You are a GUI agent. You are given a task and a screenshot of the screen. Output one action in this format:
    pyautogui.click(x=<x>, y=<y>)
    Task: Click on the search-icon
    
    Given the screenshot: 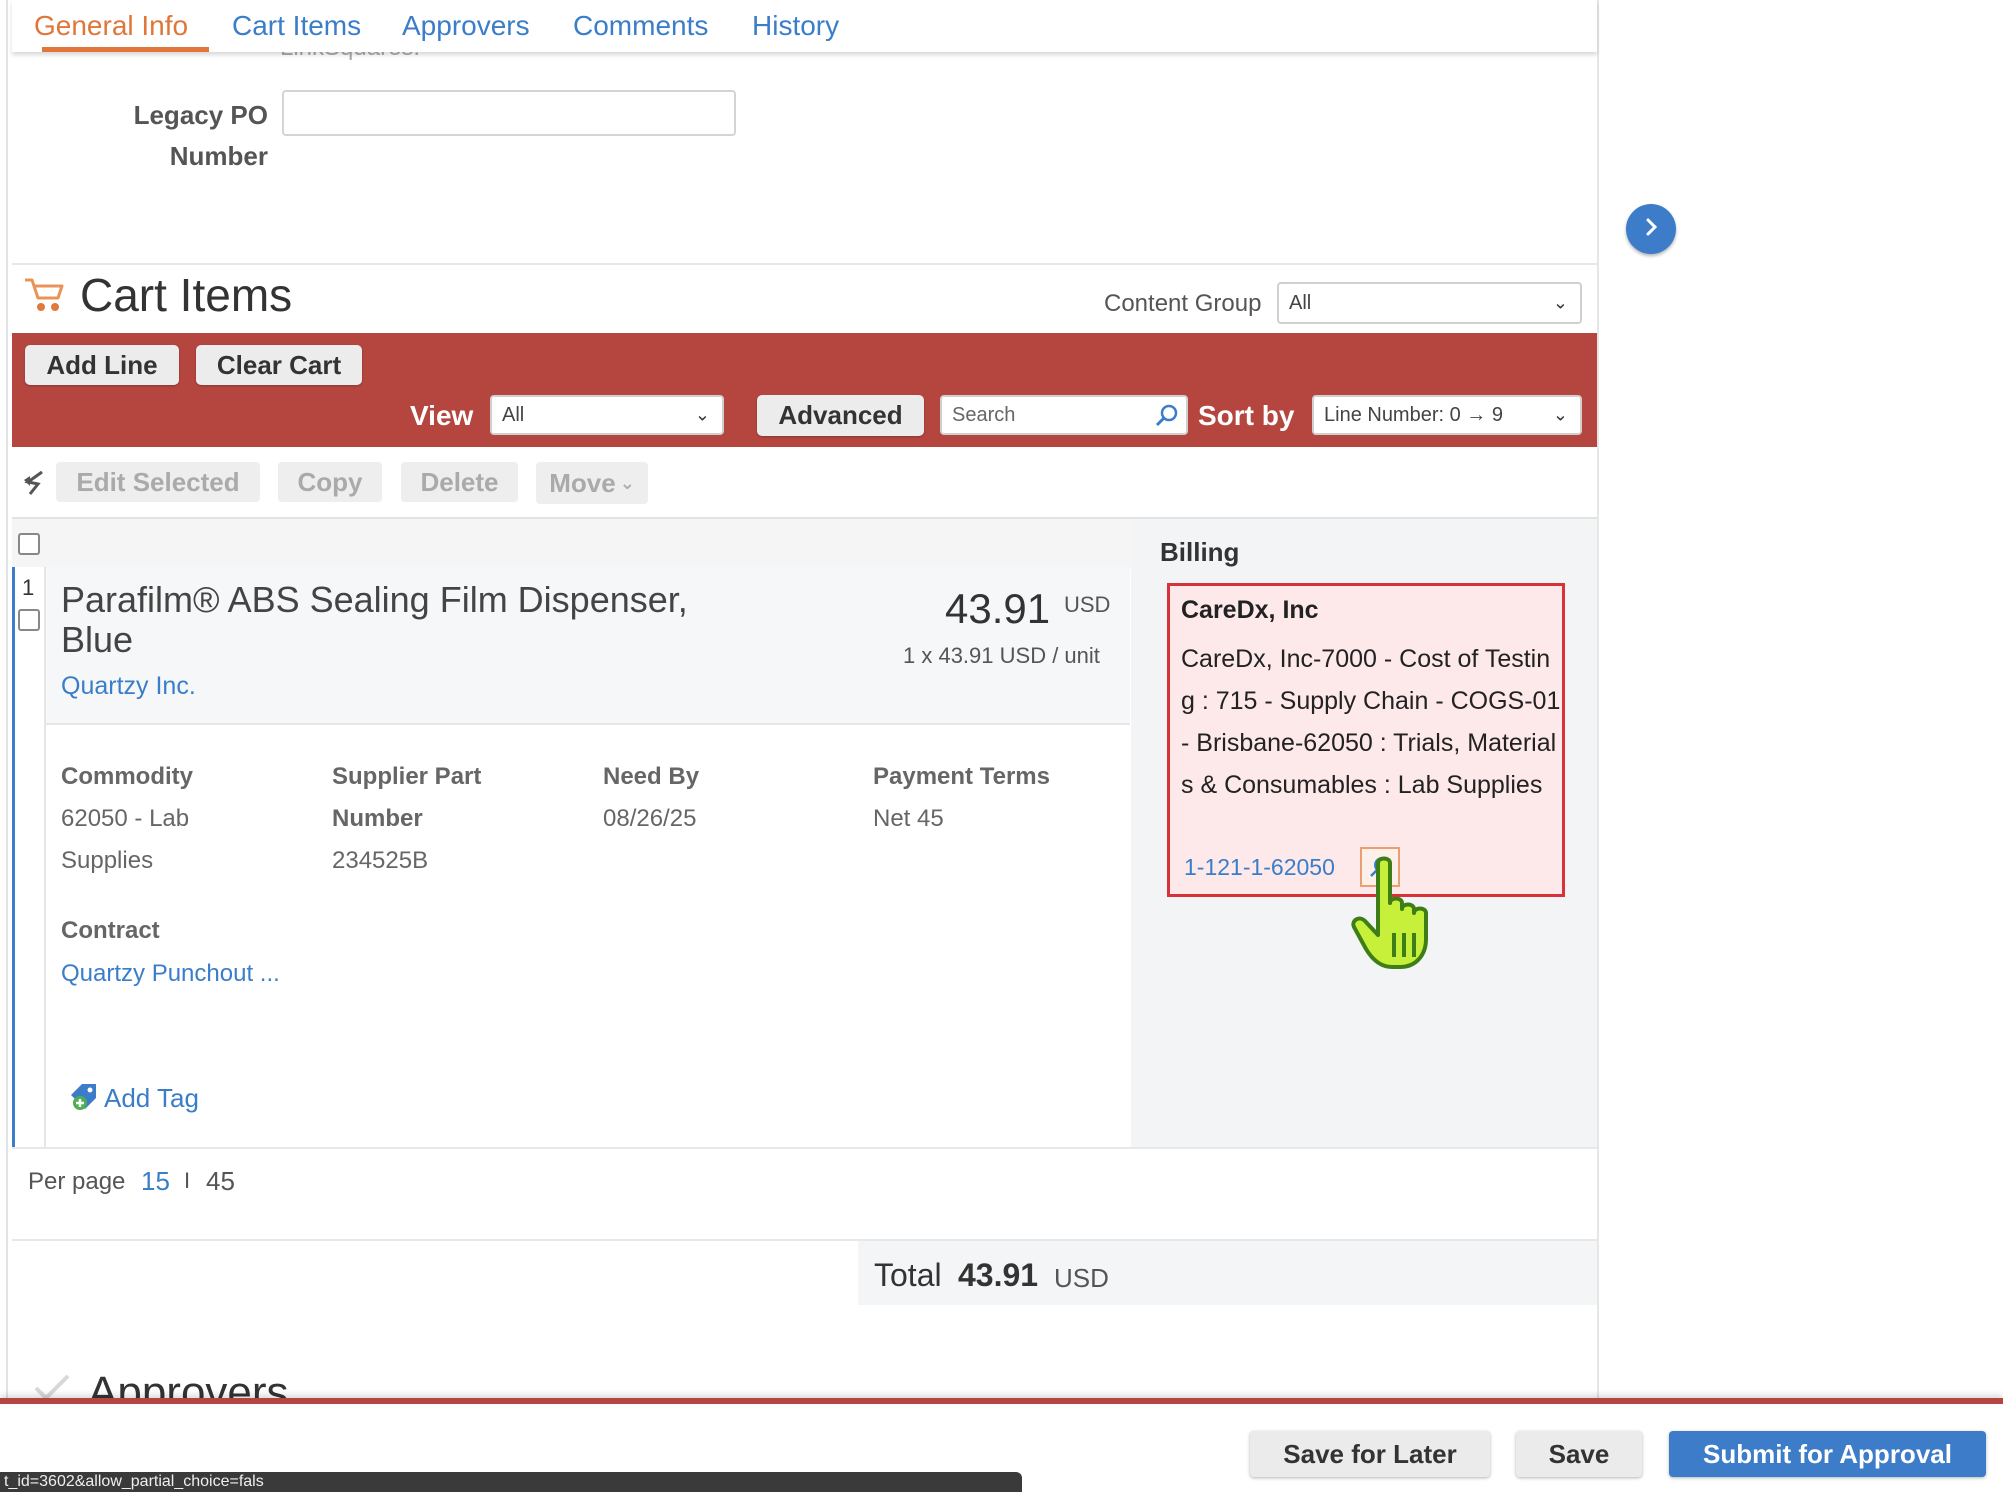 What is the action you would take?
    pyautogui.click(x=1167, y=419)
    